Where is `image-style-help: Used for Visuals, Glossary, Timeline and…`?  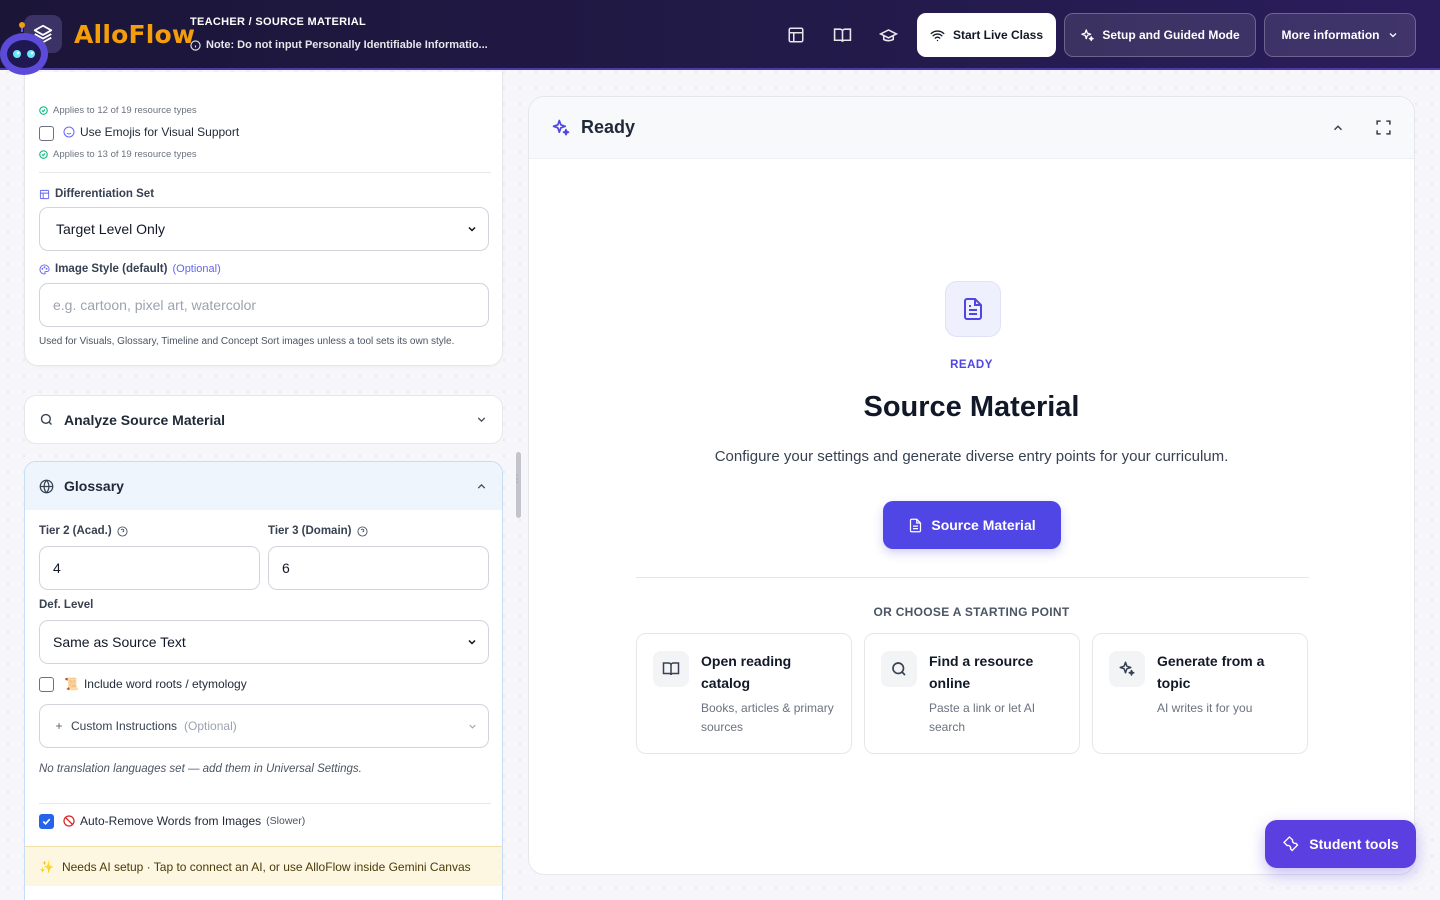
image-style-help: Used for Visuals, Glossary, Timeline and… is located at coordinates (247, 341).